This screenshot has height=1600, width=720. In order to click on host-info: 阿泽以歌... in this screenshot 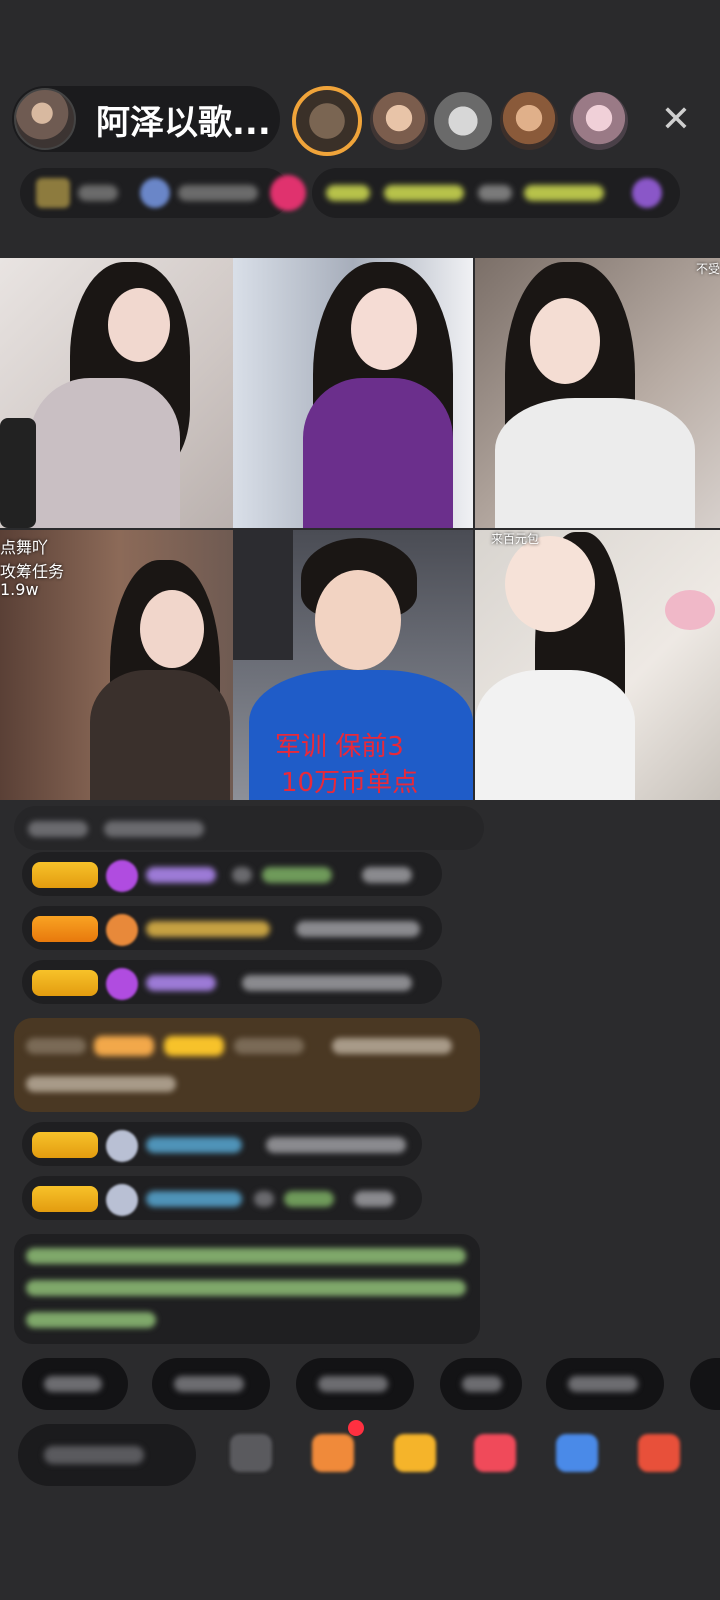, I will do `click(146, 119)`.